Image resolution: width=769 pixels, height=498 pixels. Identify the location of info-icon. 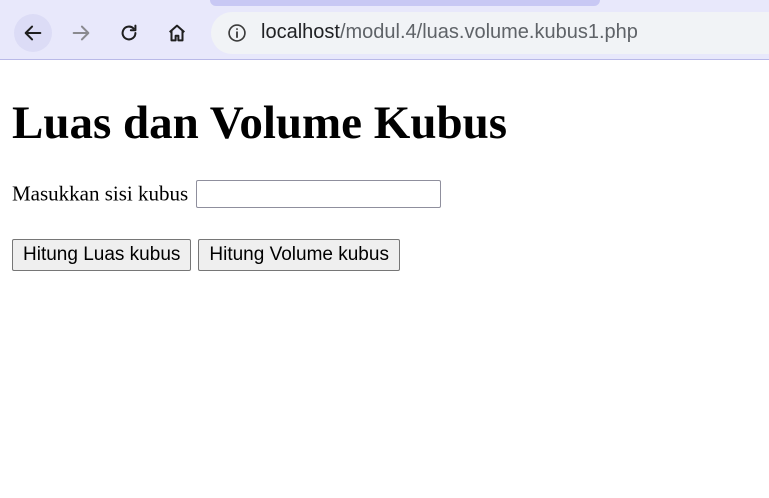
(237, 33).